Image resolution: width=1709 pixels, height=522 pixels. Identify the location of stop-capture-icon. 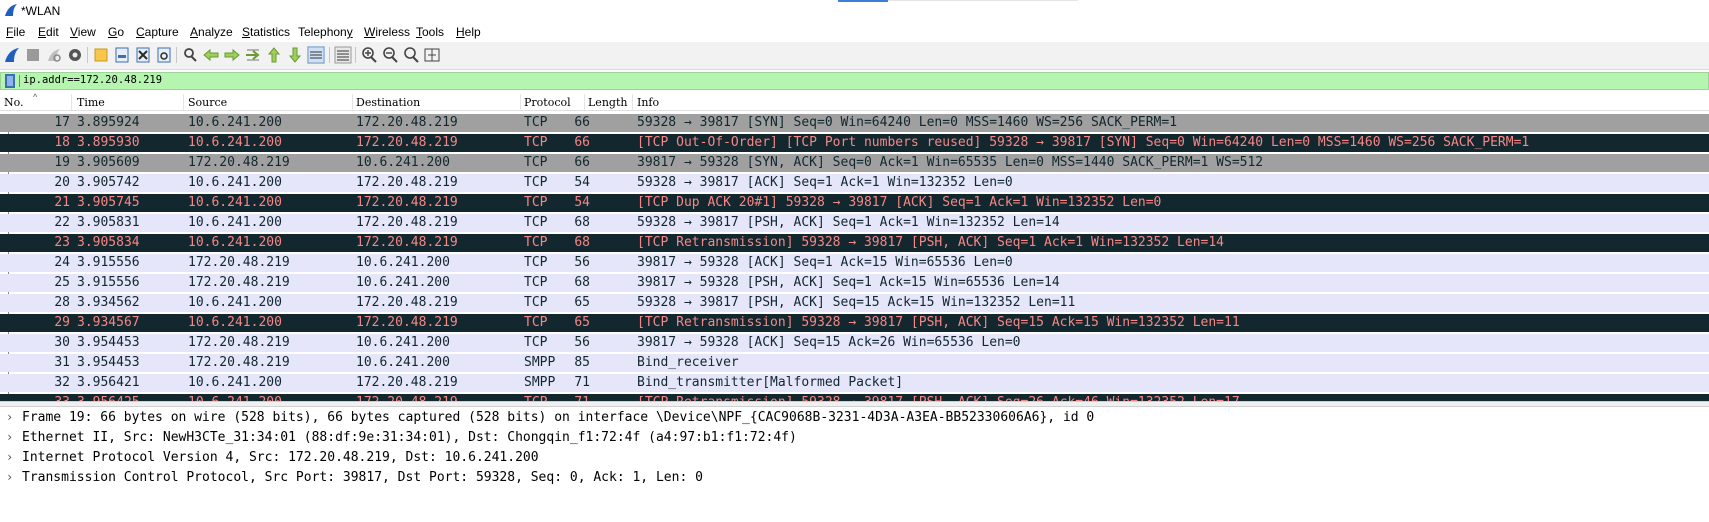
(33, 55).